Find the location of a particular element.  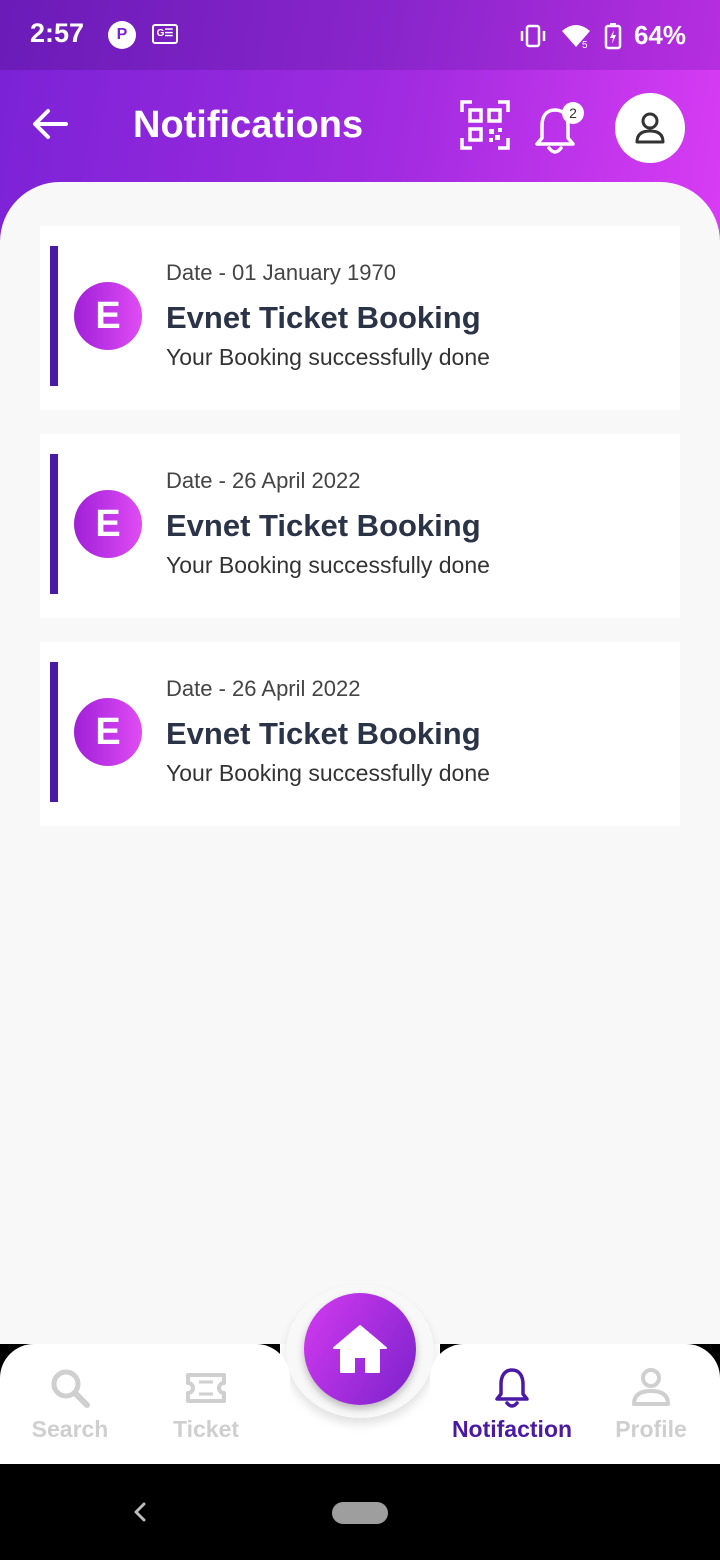

qr-code-icon is located at coordinates (485, 125).